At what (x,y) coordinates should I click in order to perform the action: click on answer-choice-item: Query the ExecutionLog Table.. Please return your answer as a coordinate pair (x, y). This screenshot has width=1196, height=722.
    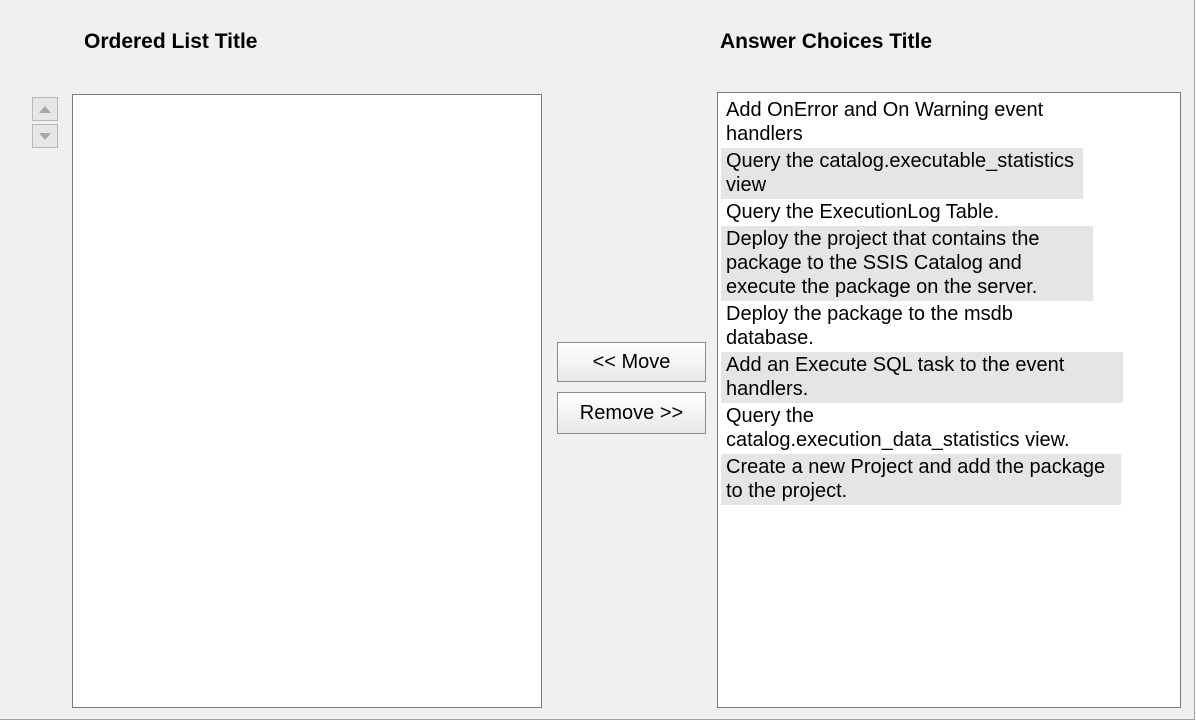
    Looking at the image, I should click on (907, 212).